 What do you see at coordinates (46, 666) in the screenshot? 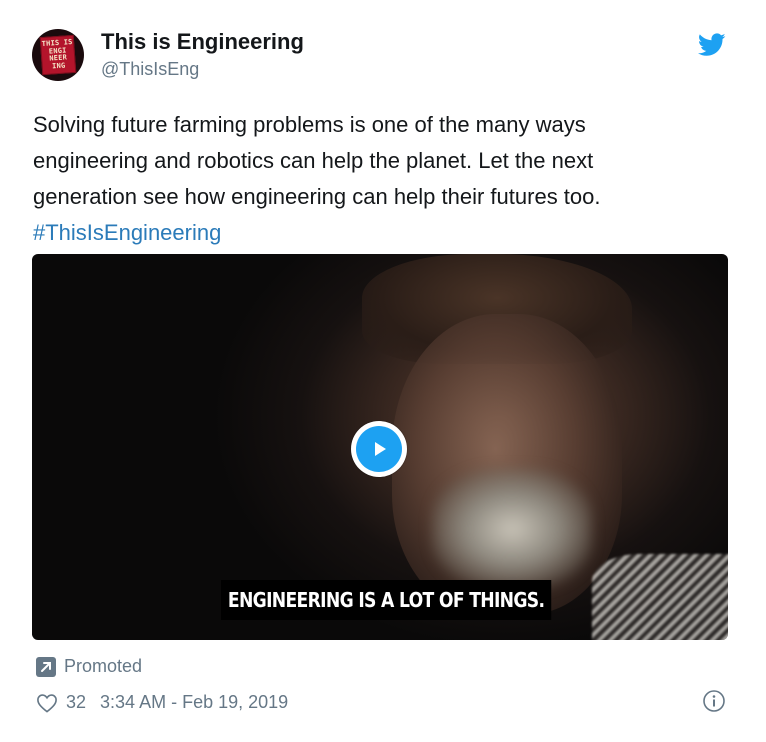
I see `promoted-arrow-icon` at bounding box center [46, 666].